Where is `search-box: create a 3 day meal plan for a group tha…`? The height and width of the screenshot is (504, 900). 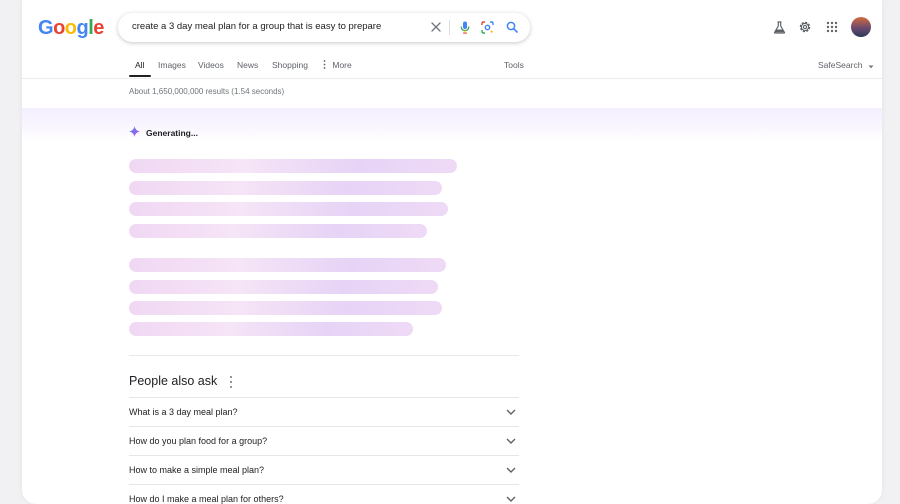
search-box: create a 3 day meal plan for a group tha… is located at coordinates (324, 27).